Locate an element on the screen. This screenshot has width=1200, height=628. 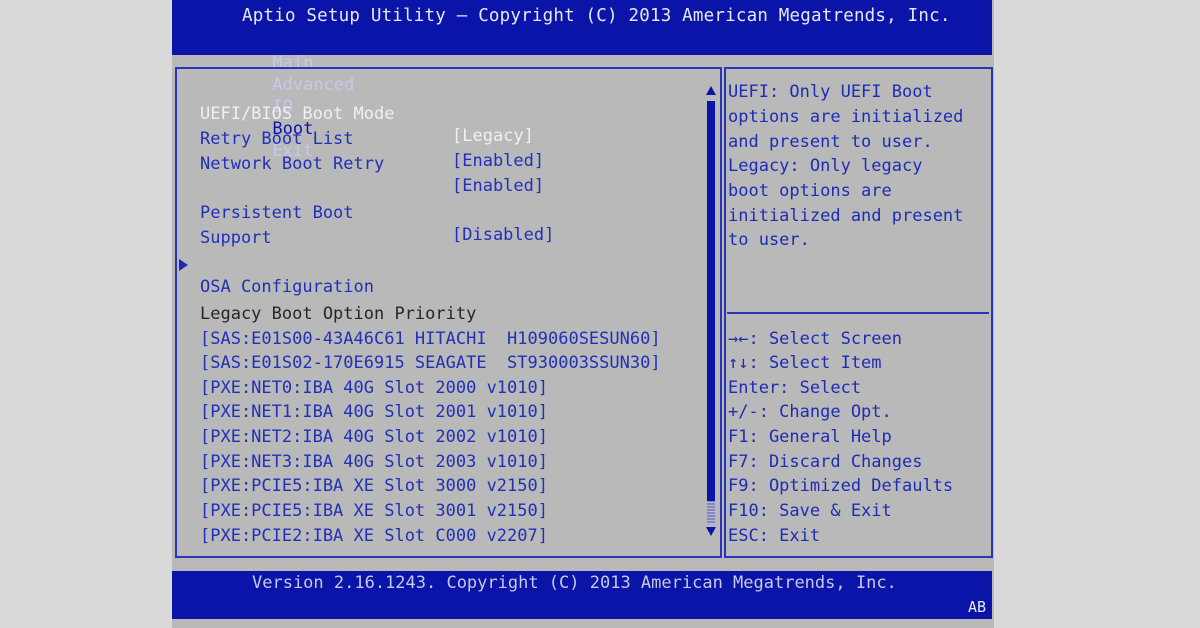
key-help-f10: F10: Save & Exit is located at coordinates (810, 511).